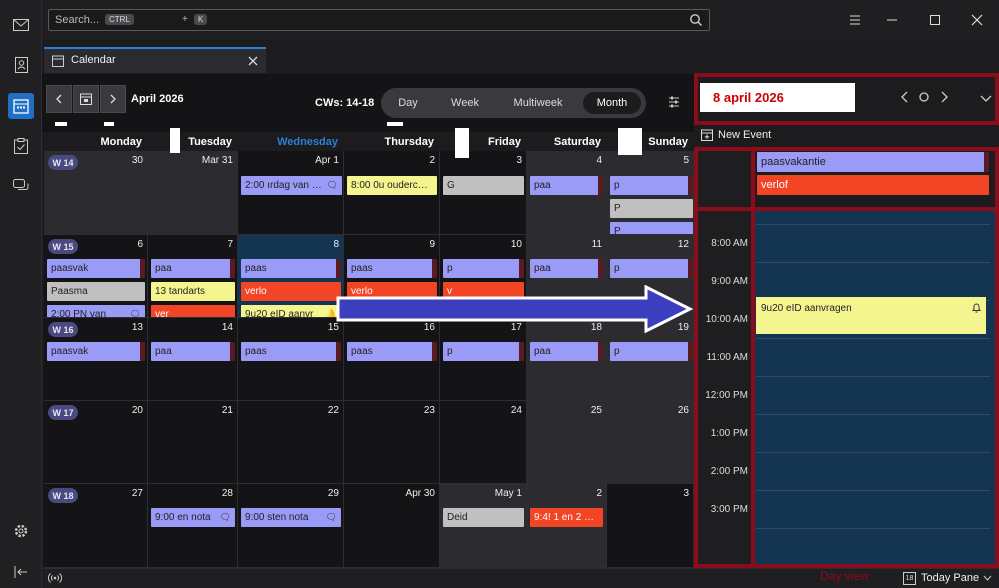  What do you see at coordinates (21, 572) in the screenshot?
I see `collapse-sidebar-icon` at bounding box center [21, 572].